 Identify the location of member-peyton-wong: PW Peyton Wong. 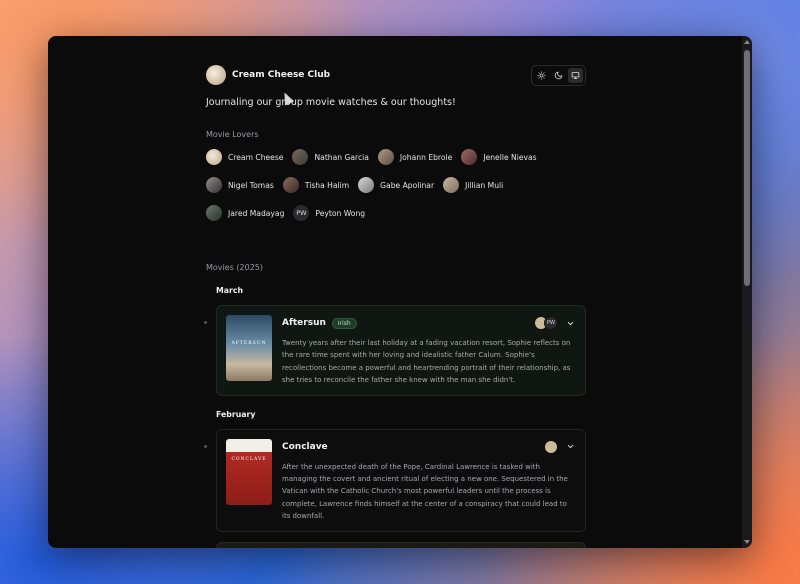
(329, 213).